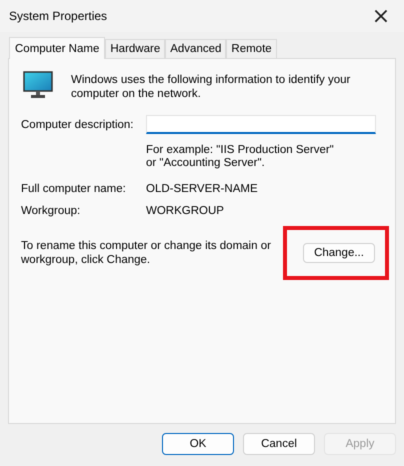 This screenshot has height=466, width=404. Describe the element at coordinates (240, 157) in the screenshot. I see `hint-text: For example: "IIS Production Server" or "Accounting Server".` at that location.